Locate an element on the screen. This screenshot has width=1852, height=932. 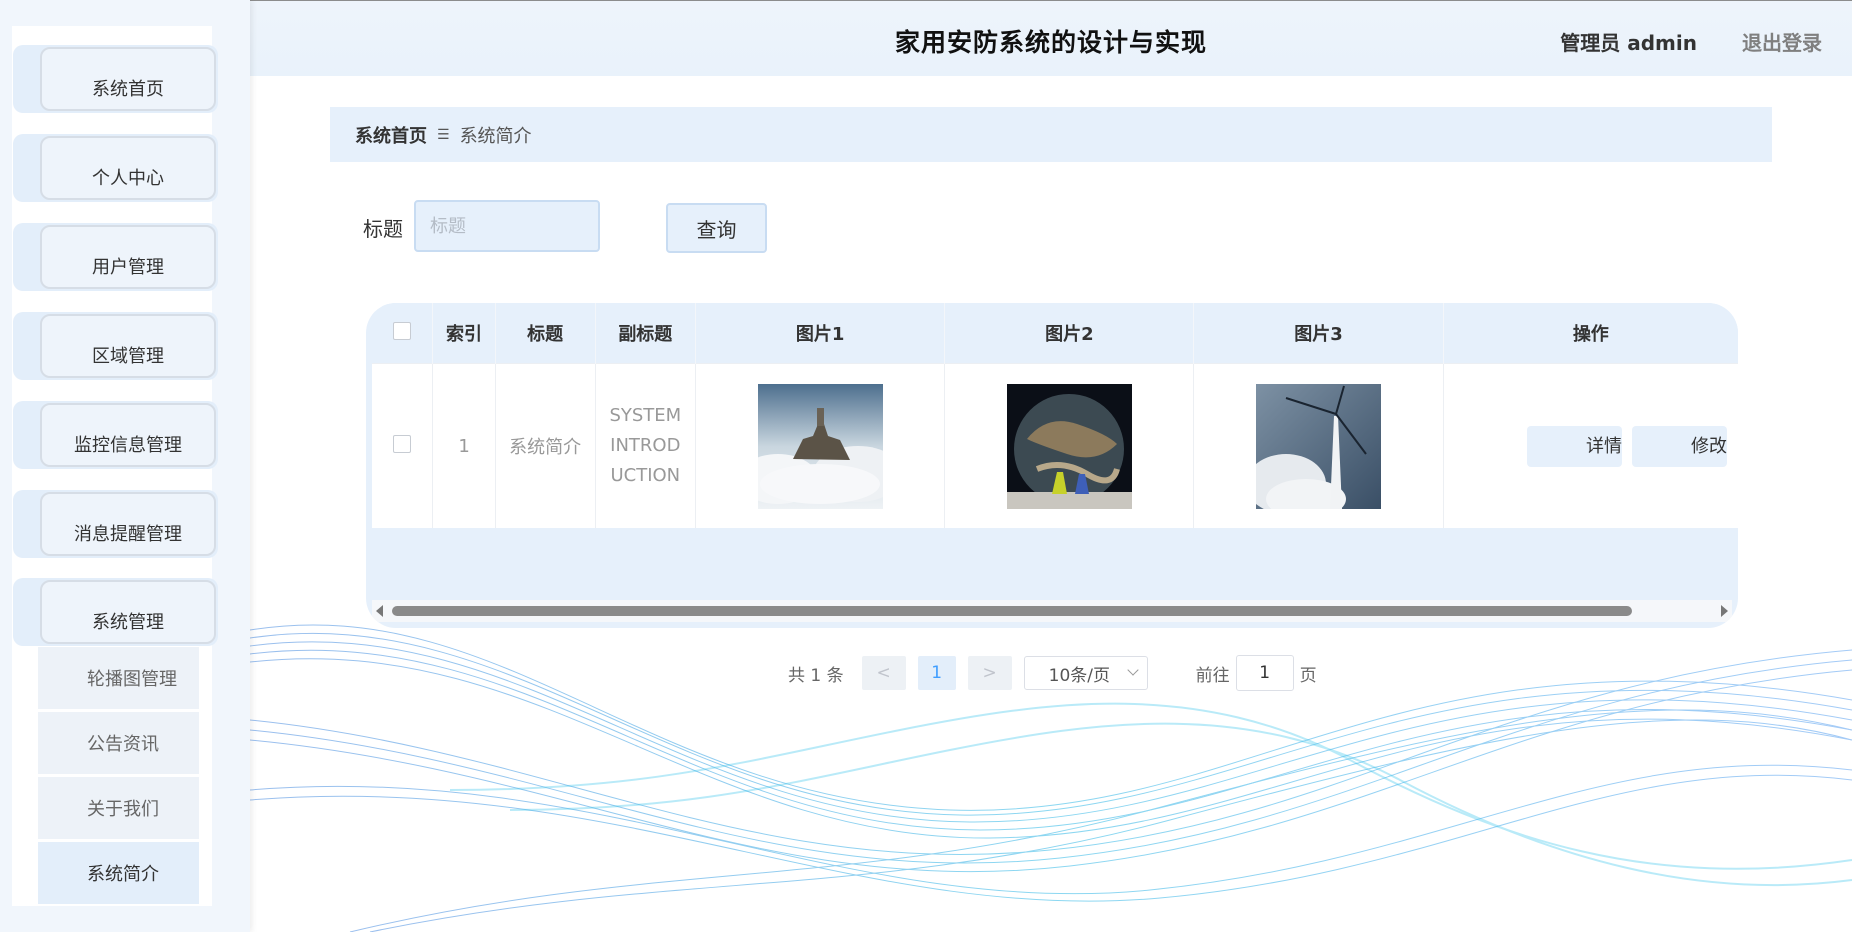
row-subtitle-line: SYSTEM is located at coordinates (645, 415).